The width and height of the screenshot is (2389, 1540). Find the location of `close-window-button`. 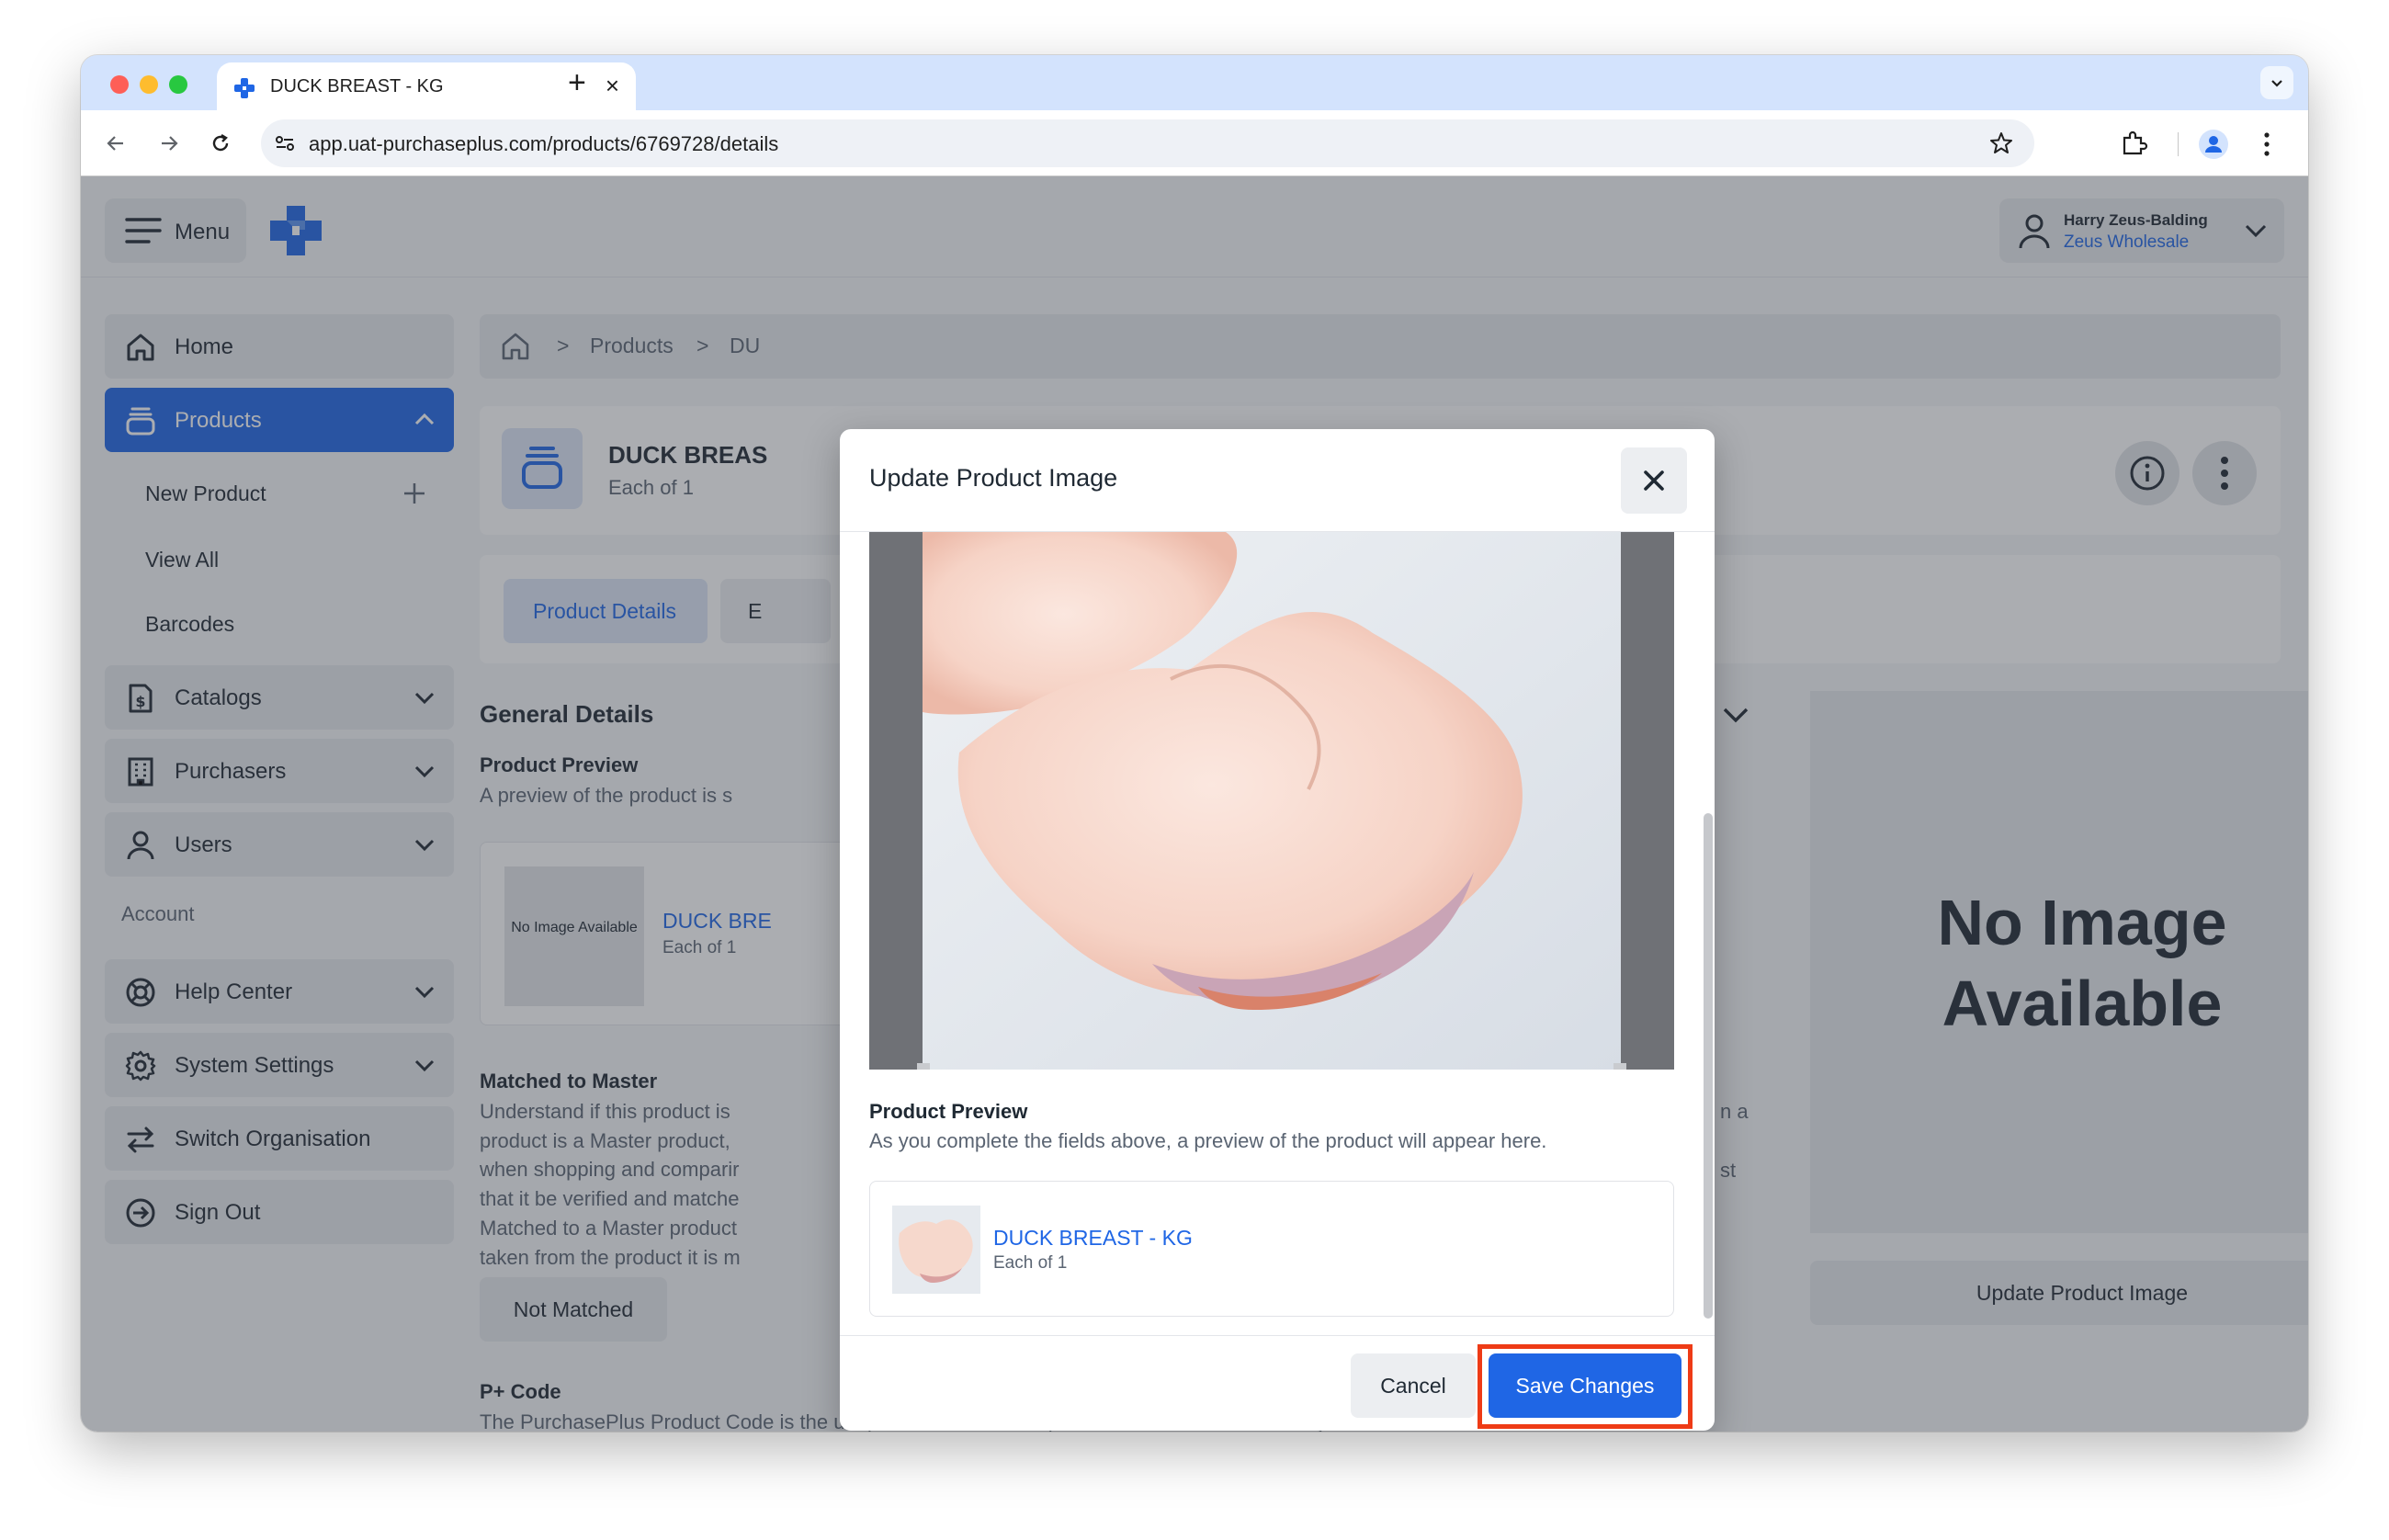

close-window-button is located at coordinates (120, 84).